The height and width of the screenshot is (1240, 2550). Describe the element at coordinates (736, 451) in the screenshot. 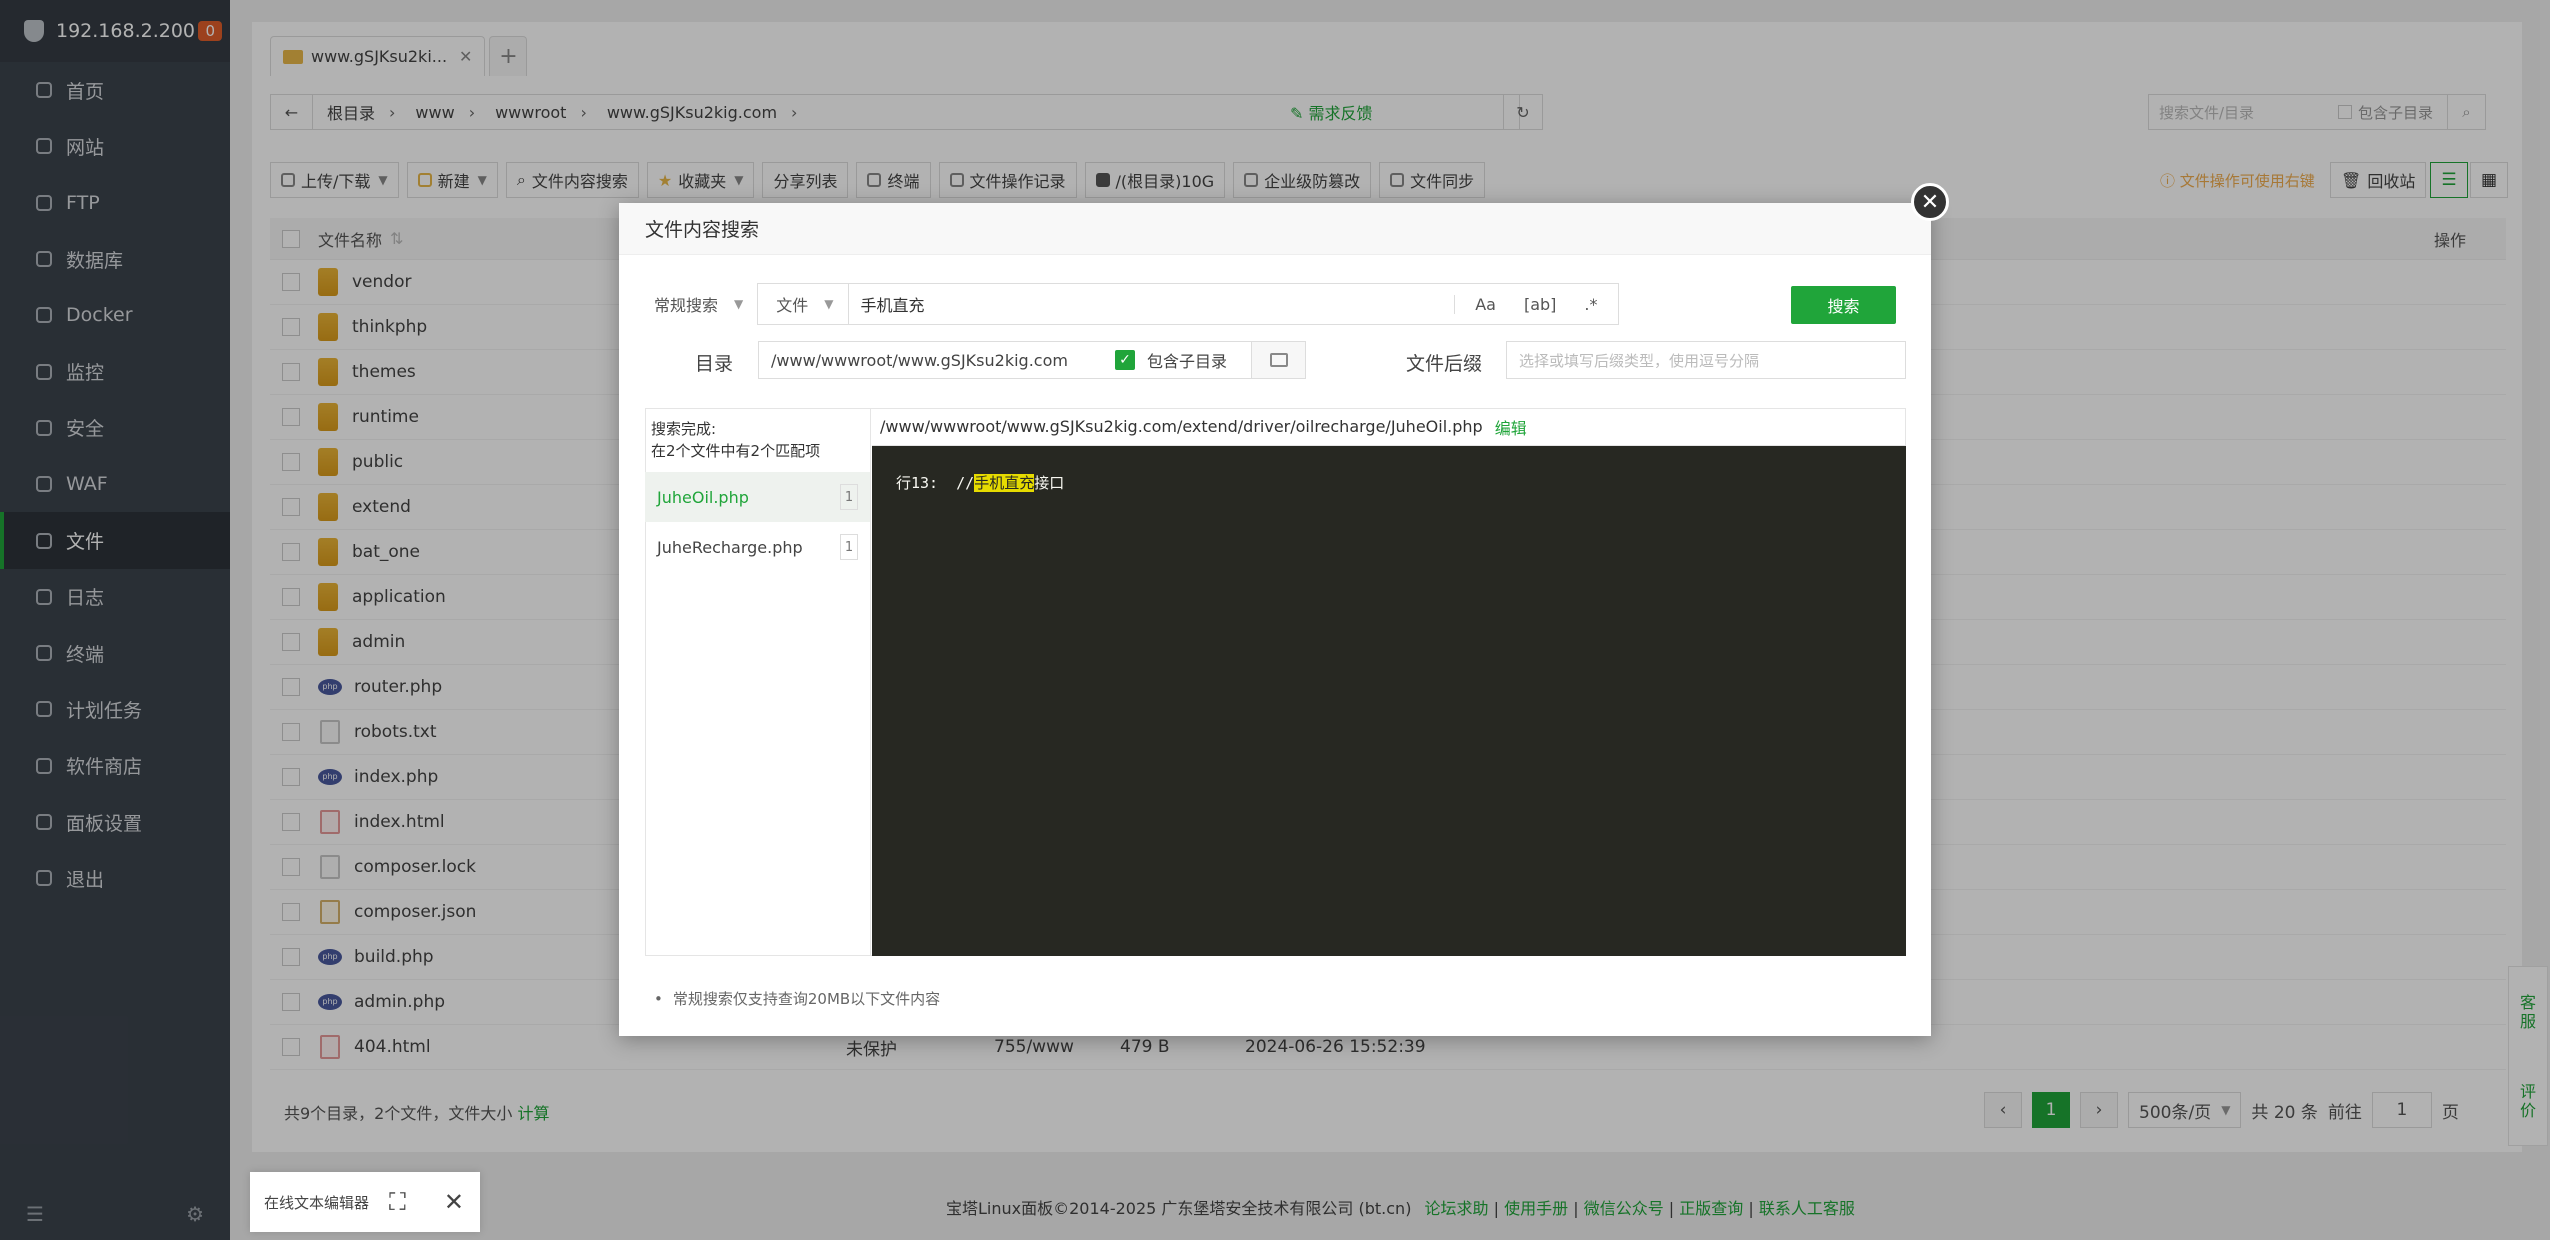

I see `status-line2: 在2个文件中有2个匹配项` at that location.